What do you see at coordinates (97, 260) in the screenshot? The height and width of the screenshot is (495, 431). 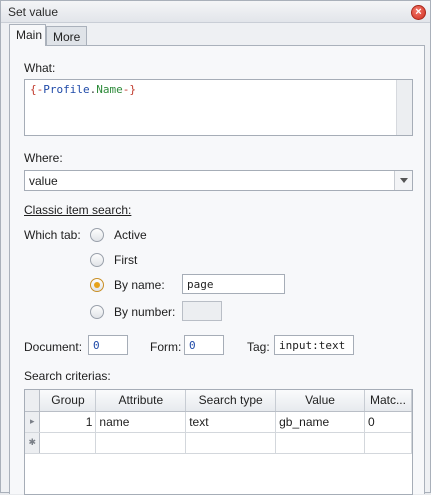 I see `radio-first` at bounding box center [97, 260].